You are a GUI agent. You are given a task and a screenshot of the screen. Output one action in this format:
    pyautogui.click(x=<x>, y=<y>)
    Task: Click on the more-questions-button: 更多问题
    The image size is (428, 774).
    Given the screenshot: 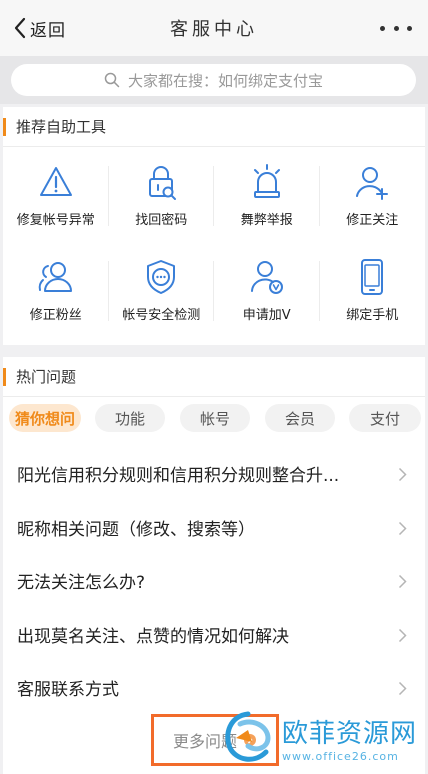 What is the action you would take?
    pyautogui.click(x=215, y=740)
    